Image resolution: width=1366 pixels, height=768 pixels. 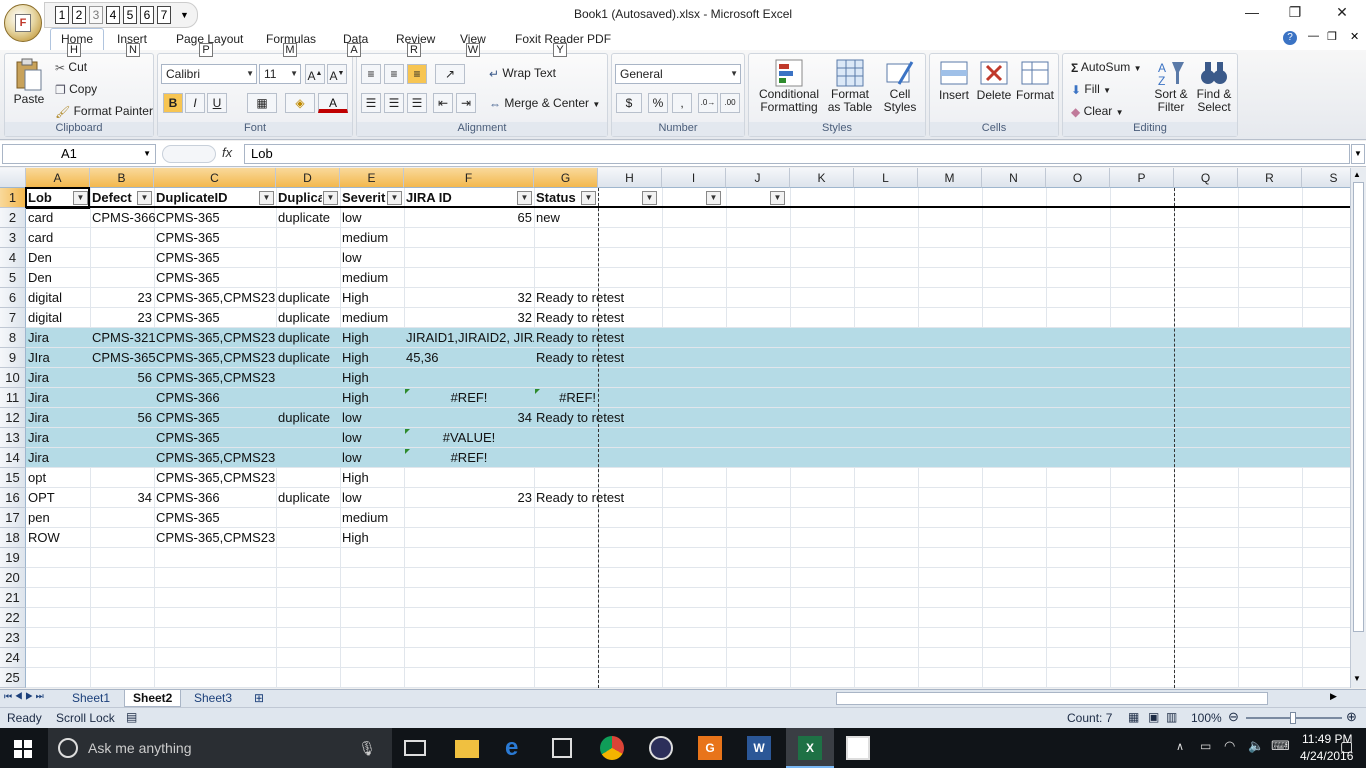 I want to click on column-header-o: O, so click(x=1078, y=178).